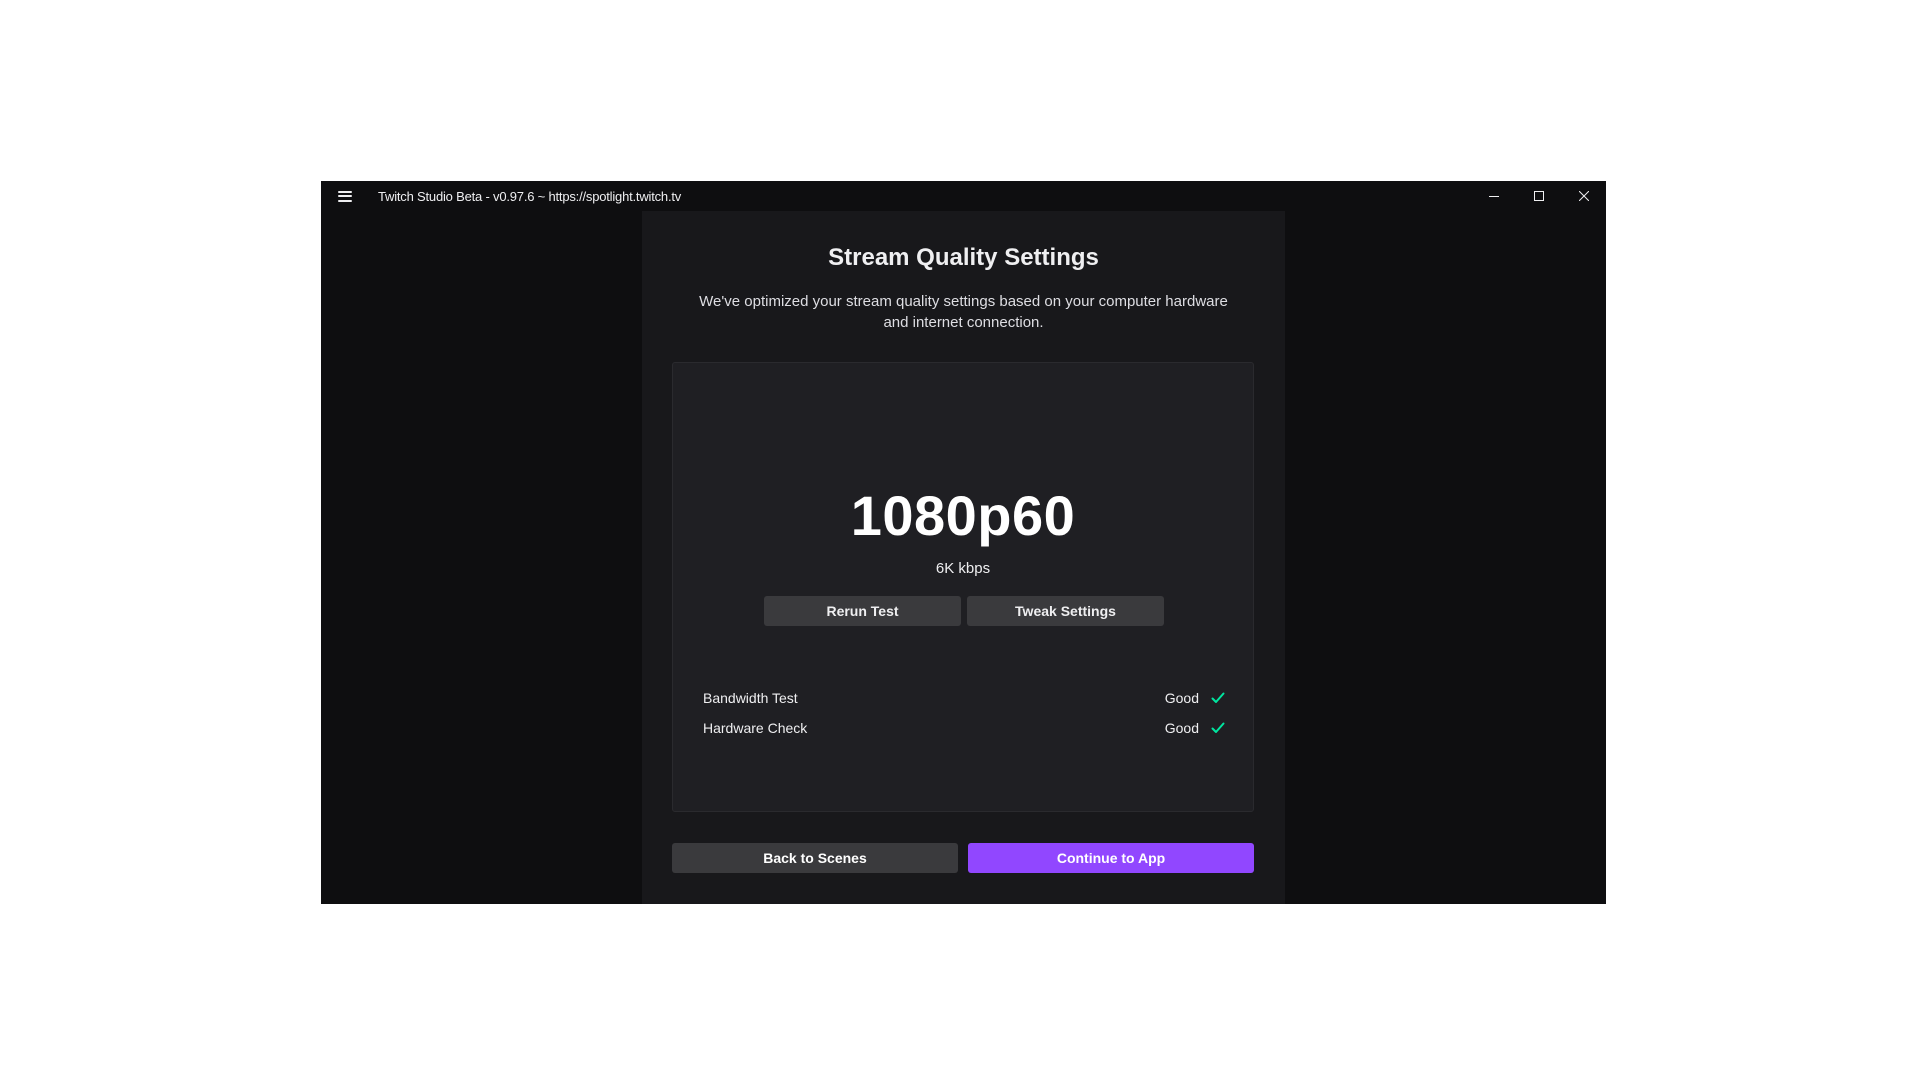  Describe the element at coordinates (750, 698) in the screenshot. I see `check-label: Bandwidth Test` at that location.